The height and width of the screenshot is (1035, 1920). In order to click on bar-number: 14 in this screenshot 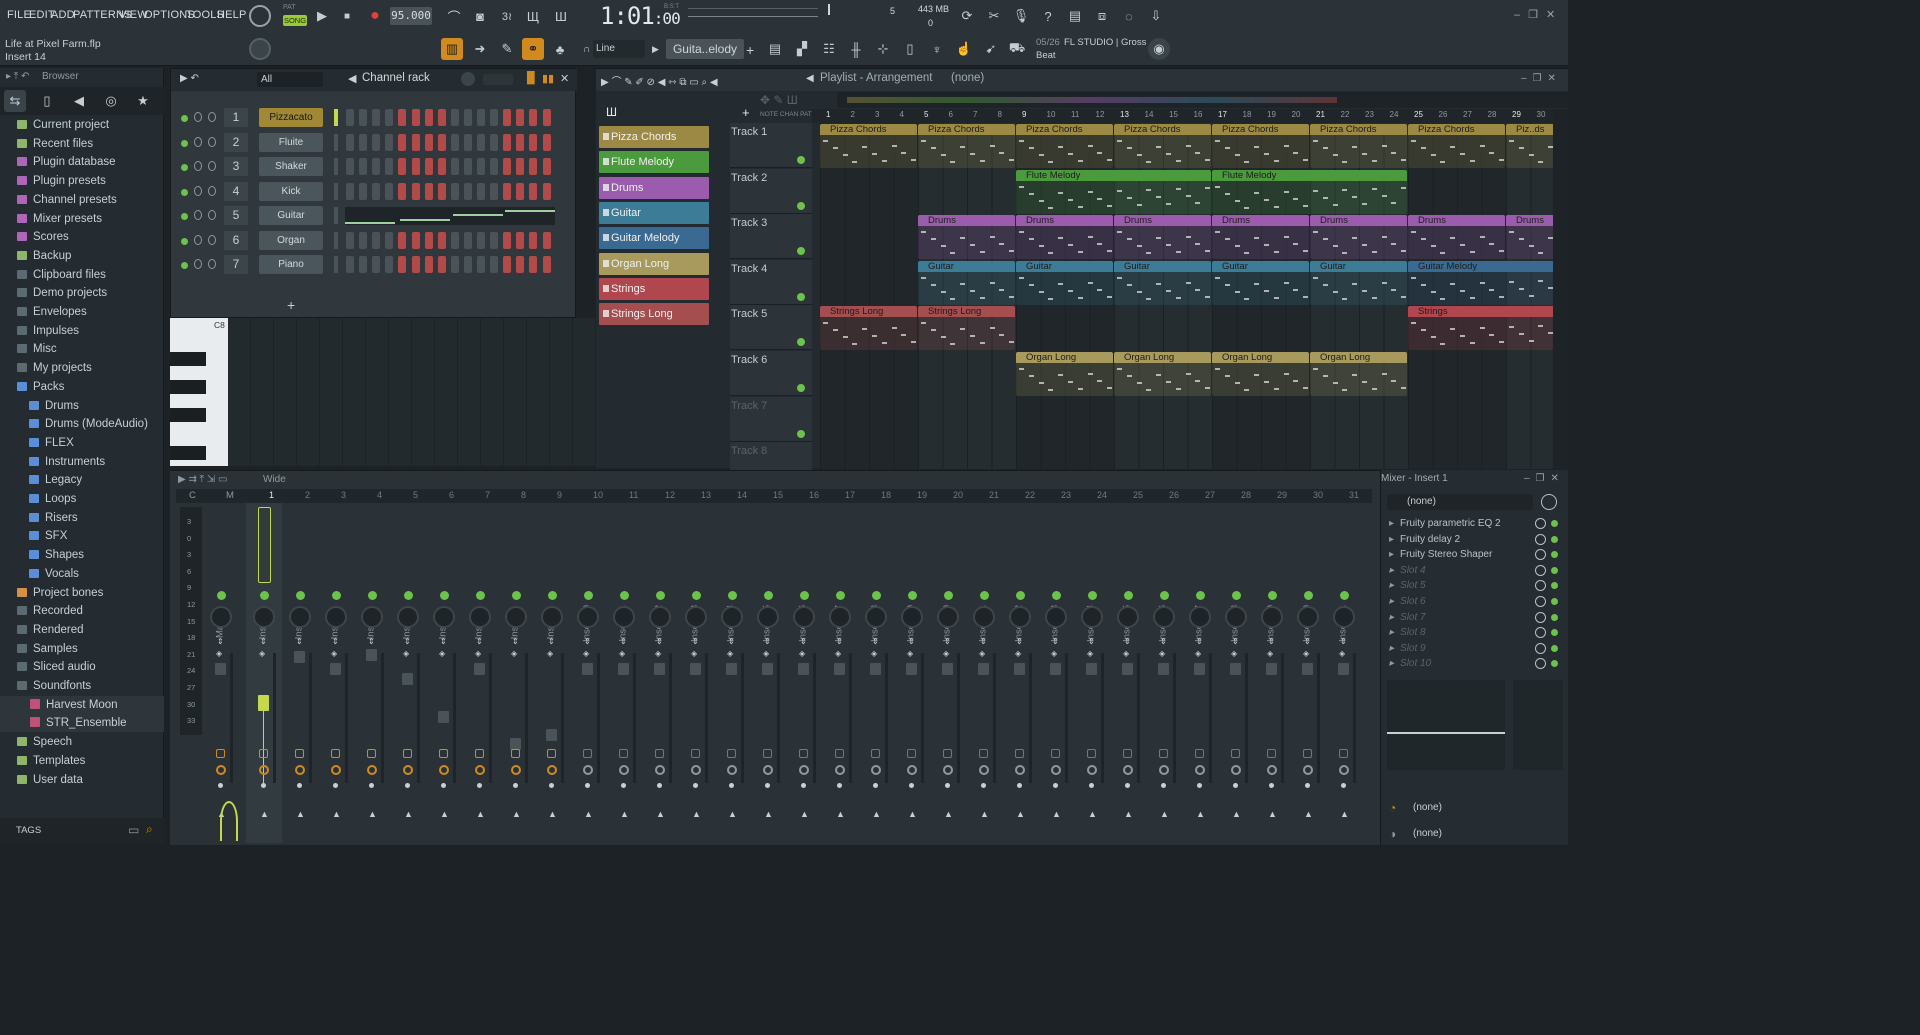, I will do `click(1149, 114)`.